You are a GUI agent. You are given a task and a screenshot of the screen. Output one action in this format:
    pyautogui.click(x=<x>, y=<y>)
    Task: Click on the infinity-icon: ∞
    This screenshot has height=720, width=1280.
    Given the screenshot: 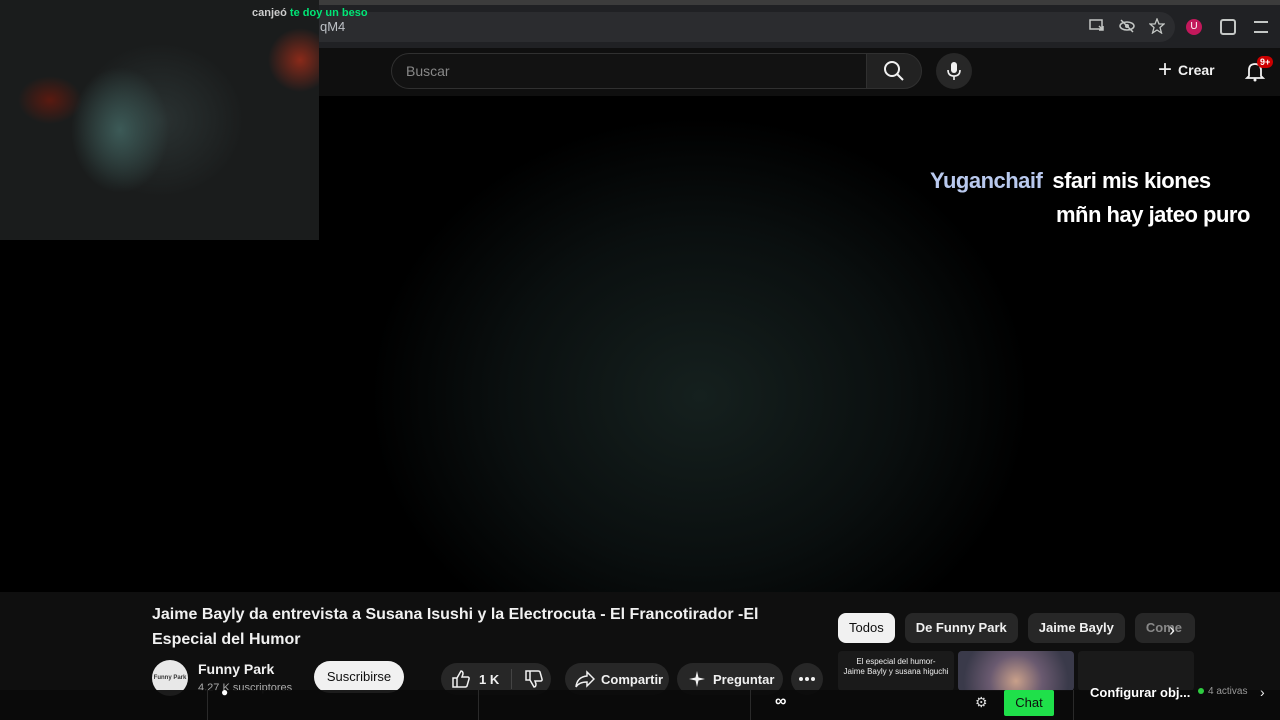 What is the action you would take?
    pyautogui.click(x=780, y=702)
    